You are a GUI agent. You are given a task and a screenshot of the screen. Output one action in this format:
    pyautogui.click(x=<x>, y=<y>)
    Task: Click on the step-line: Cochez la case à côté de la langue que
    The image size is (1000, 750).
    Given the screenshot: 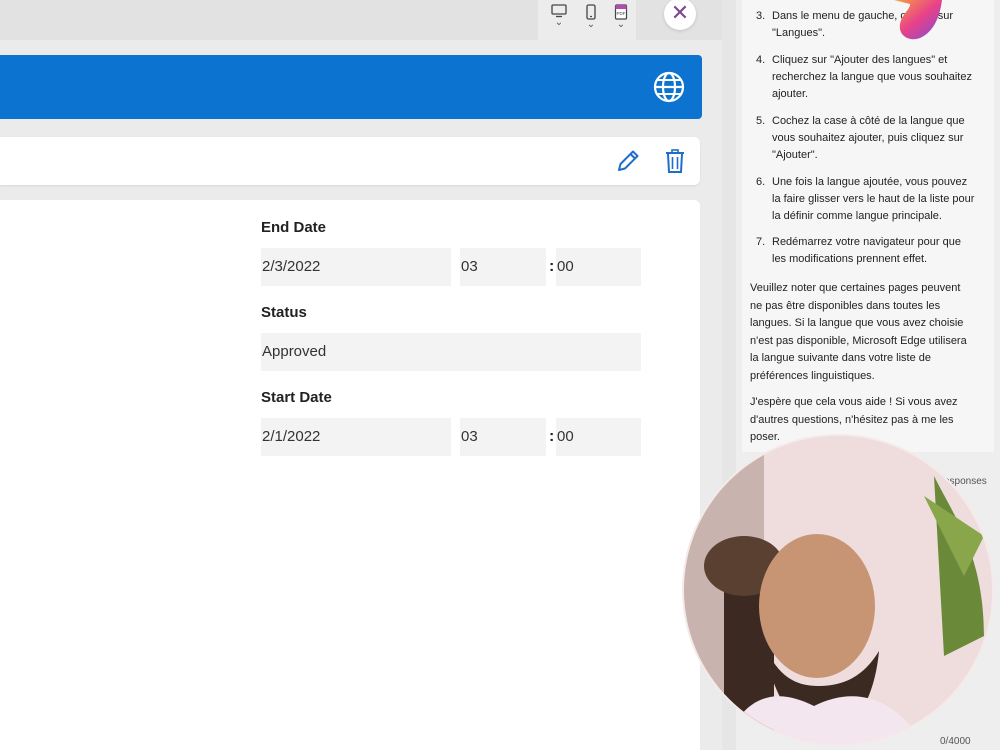 What is the action you would take?
    pyautogui.click(x=868, y=121)
    